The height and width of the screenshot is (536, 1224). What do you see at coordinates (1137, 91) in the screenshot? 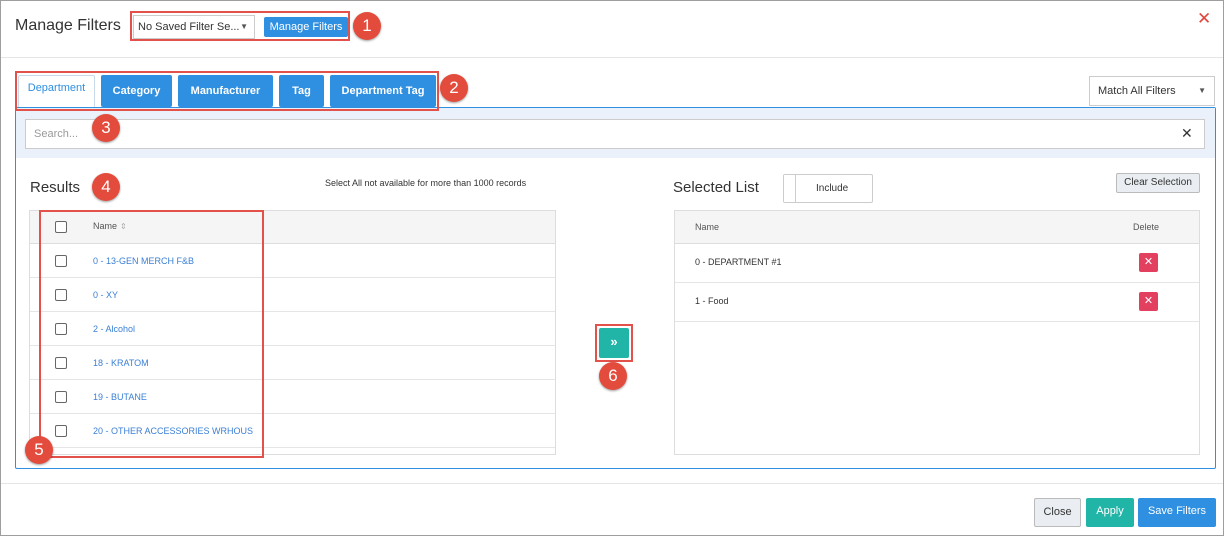
I see `match-filters-value: Match All Filters` at bounding box center [1137, 91].